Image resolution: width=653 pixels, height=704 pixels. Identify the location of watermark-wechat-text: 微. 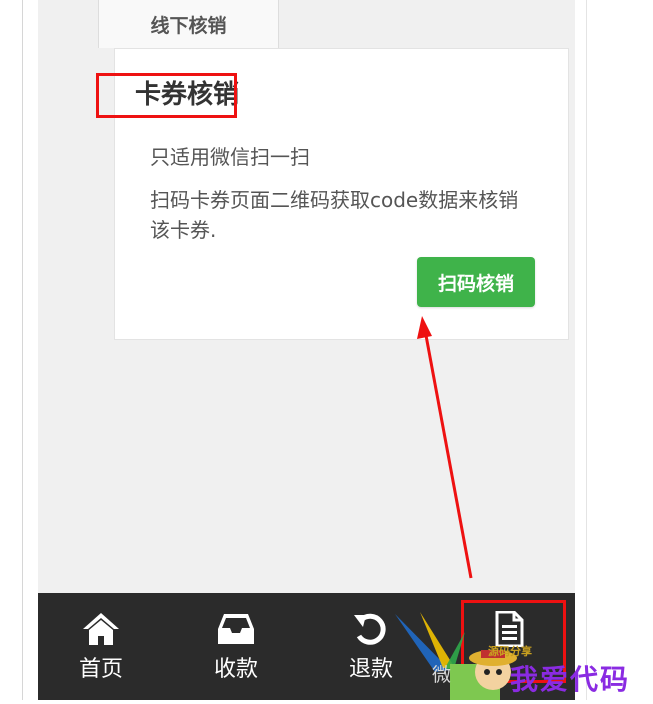
(442, 675).